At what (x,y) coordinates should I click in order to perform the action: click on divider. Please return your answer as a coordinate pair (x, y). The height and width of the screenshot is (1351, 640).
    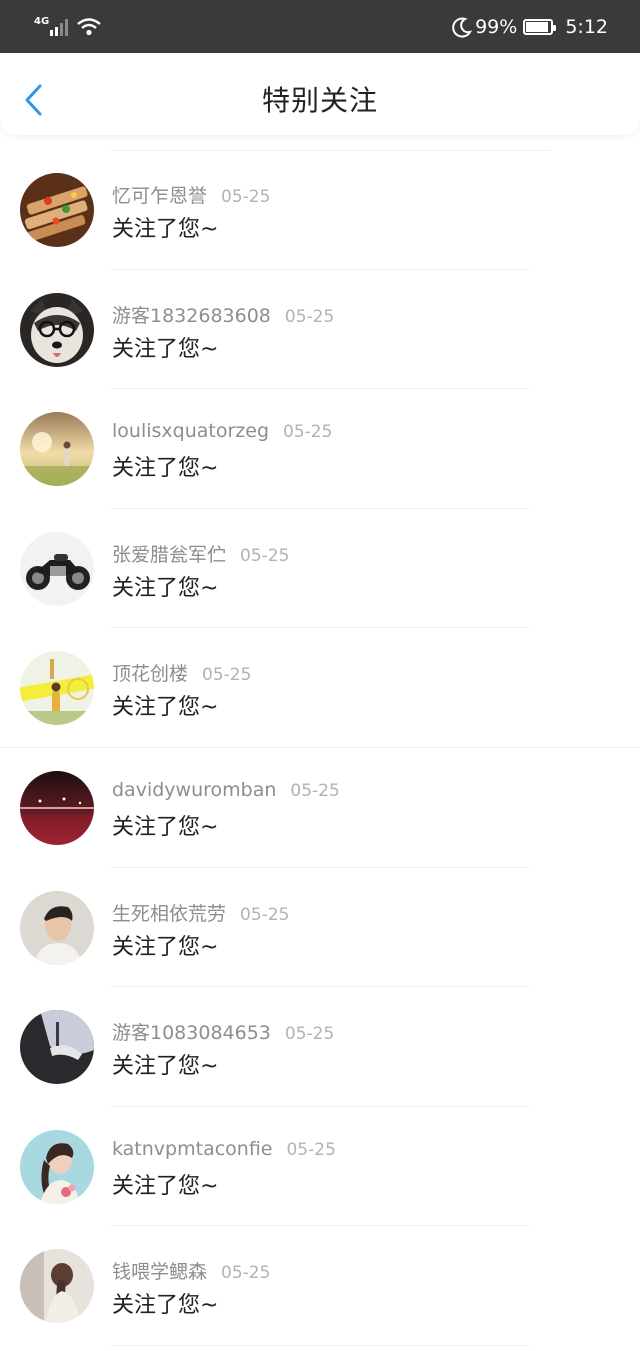
    Looking at the image, I should click on (320, 1345).